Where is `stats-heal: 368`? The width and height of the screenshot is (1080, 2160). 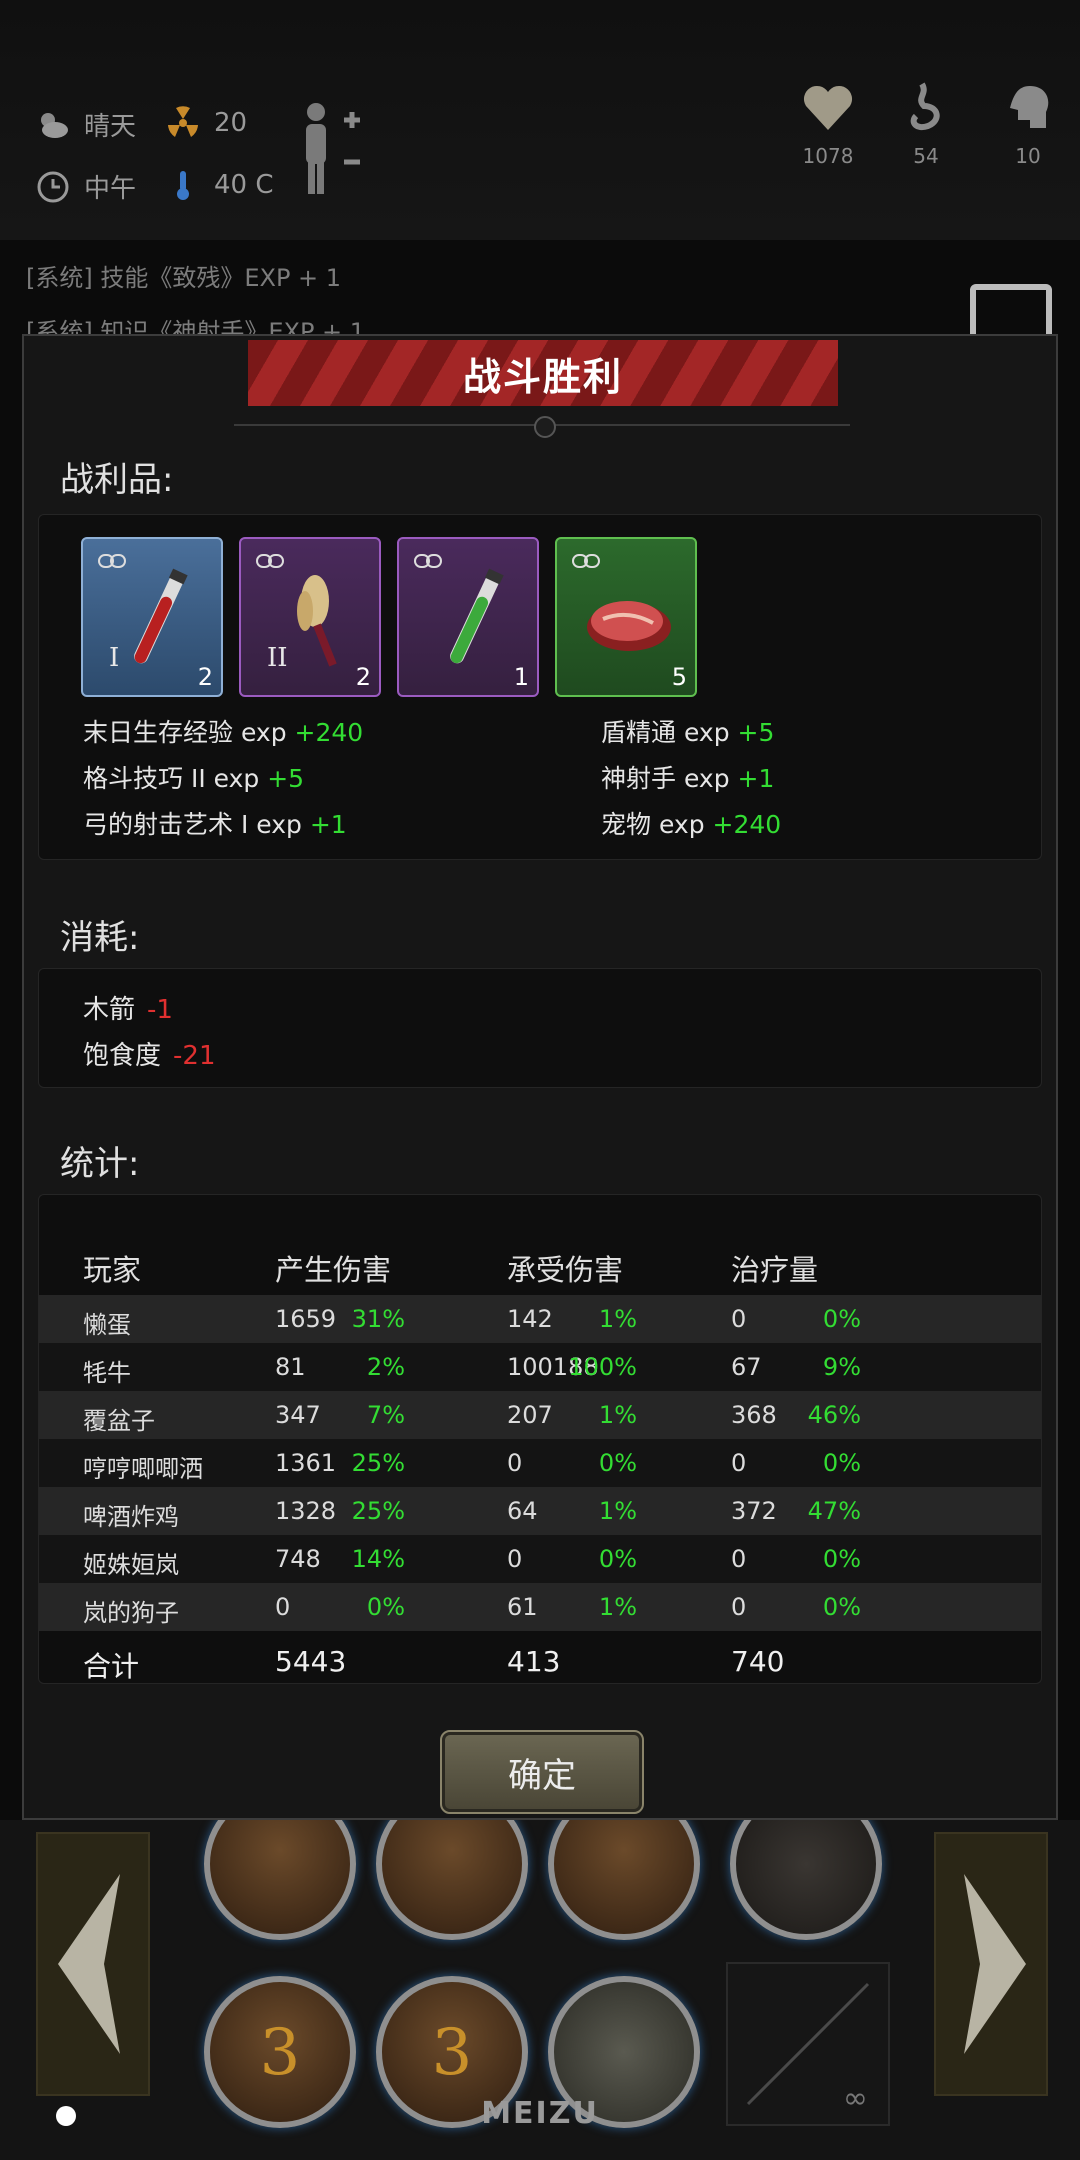
stats-heal: 368 is located at coordinates (754, 1415).